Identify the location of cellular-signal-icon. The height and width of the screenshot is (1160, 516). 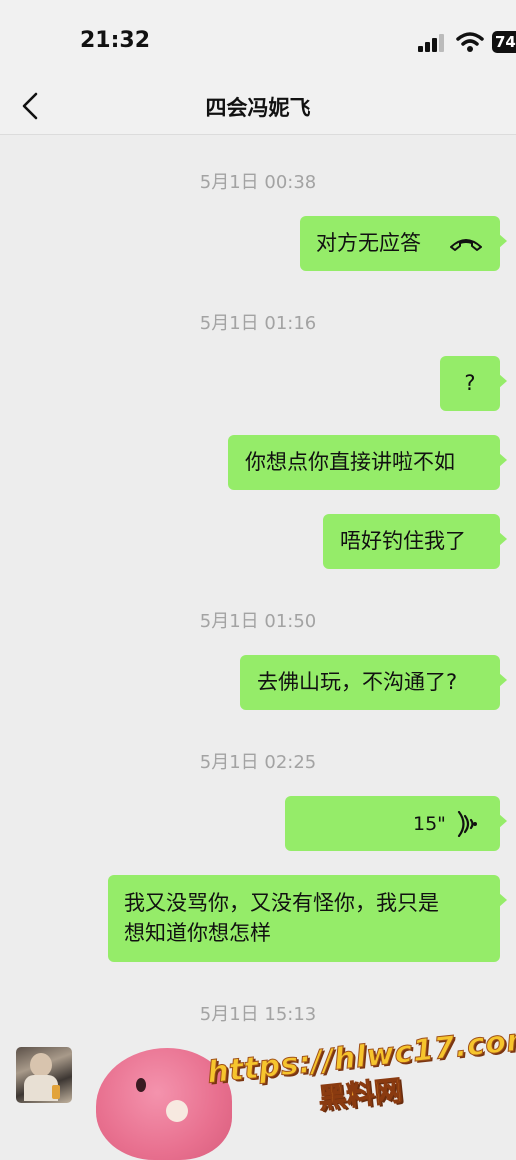
(433, 43).